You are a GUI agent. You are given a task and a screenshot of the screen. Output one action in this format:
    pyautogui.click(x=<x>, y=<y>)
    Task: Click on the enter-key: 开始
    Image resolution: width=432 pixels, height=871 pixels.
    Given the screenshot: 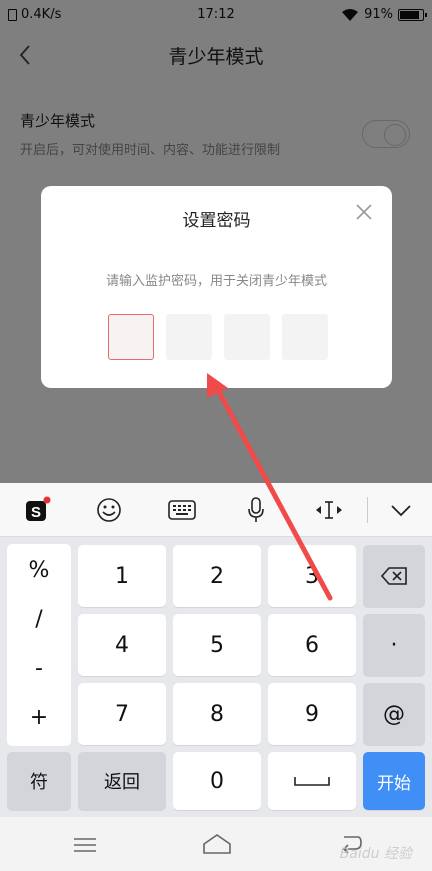 What is the action you would take?
    pyautogui.click(x=394, y=781)
    